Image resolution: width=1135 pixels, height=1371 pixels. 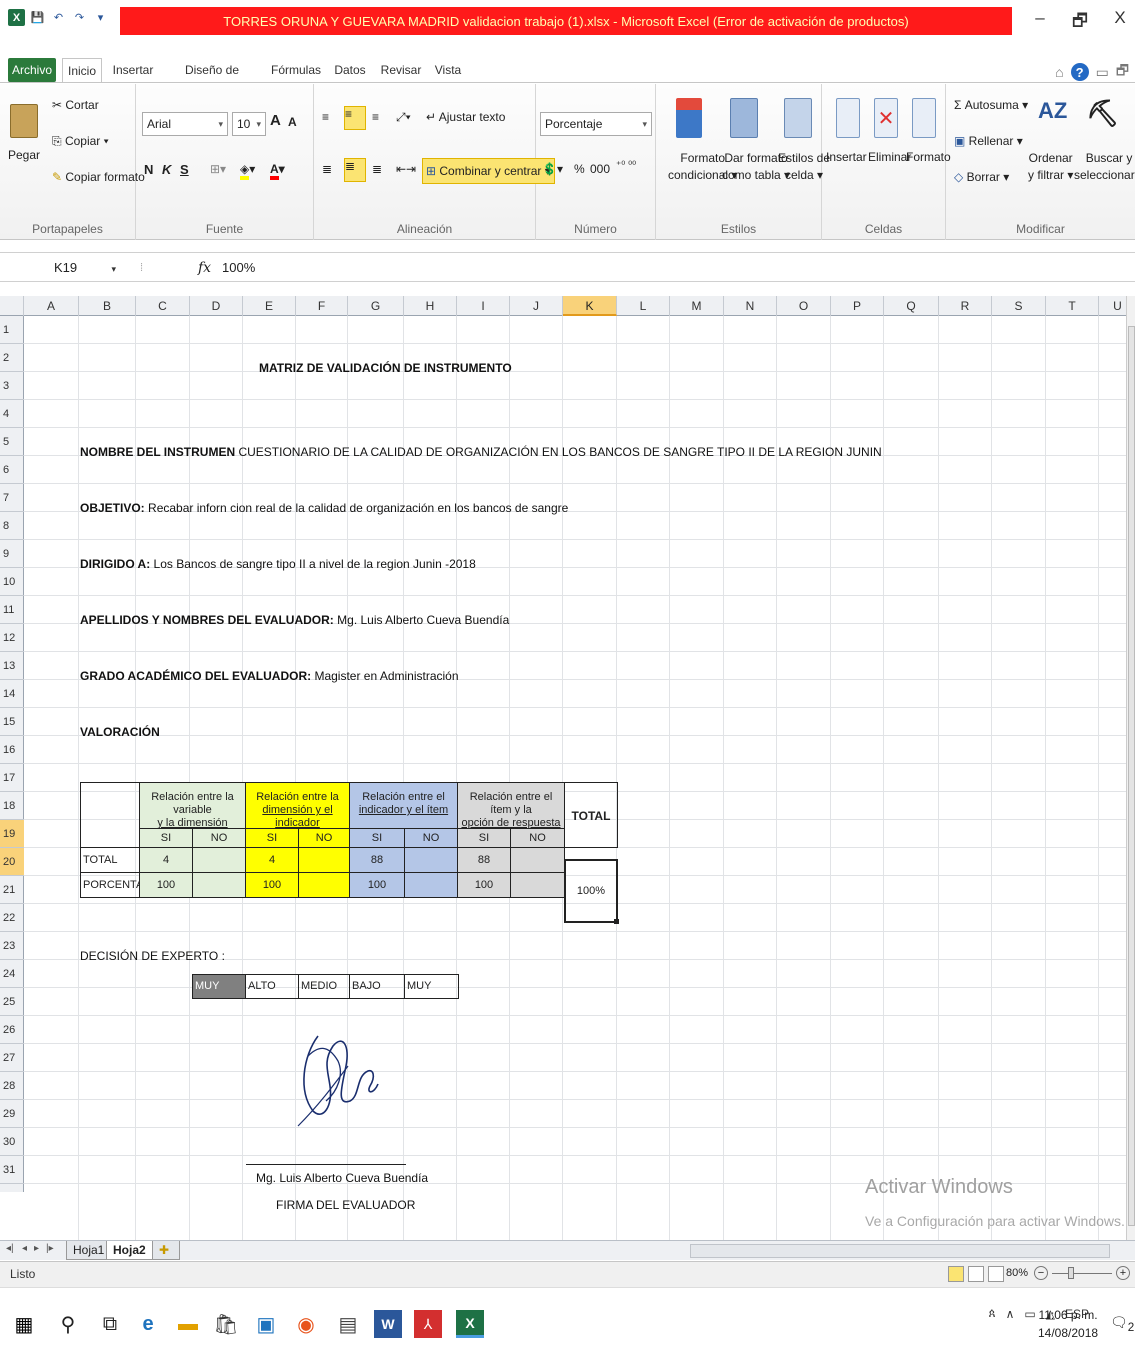 What do you see at coordinates (12, 554) in the screenshot?
I see `row-header-9: 9` at bounding box center [12, 554].